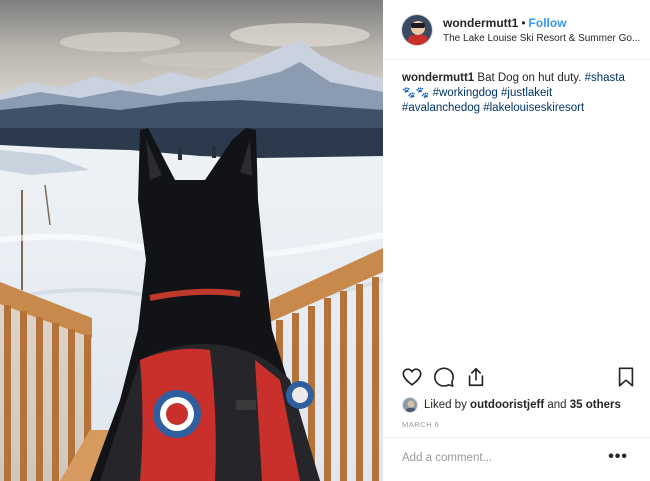  What do you see at coordinates (445, 378) in the screenshot?
I see `comment-icon` at bounding box center [445, 378].